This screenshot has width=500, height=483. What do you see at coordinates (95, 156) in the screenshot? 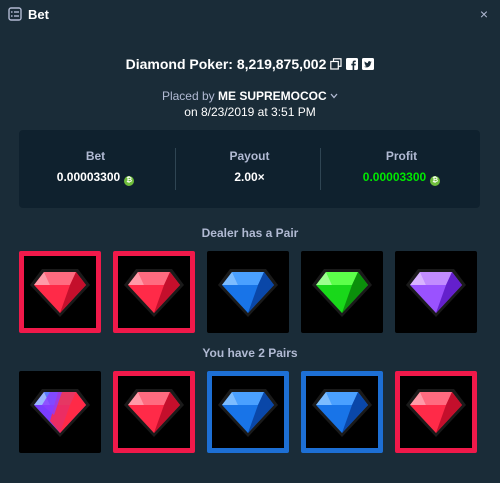
I see `bet-label: Bet` at bounding box center [95, 156].